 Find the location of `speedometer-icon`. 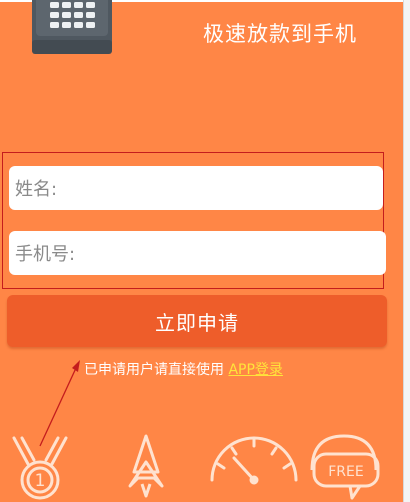

speedometer-icon is located at coordinates (254, 460).